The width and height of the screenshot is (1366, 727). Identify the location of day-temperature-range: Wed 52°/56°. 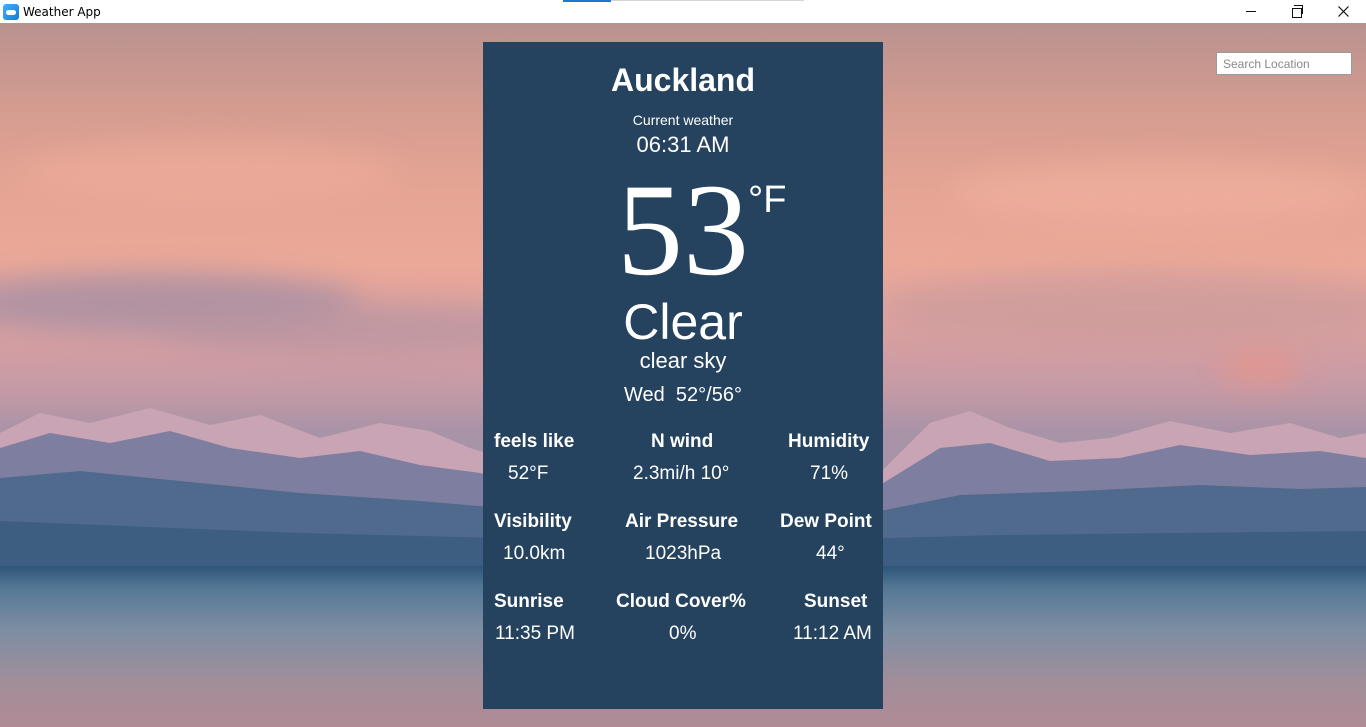
(683, 395).